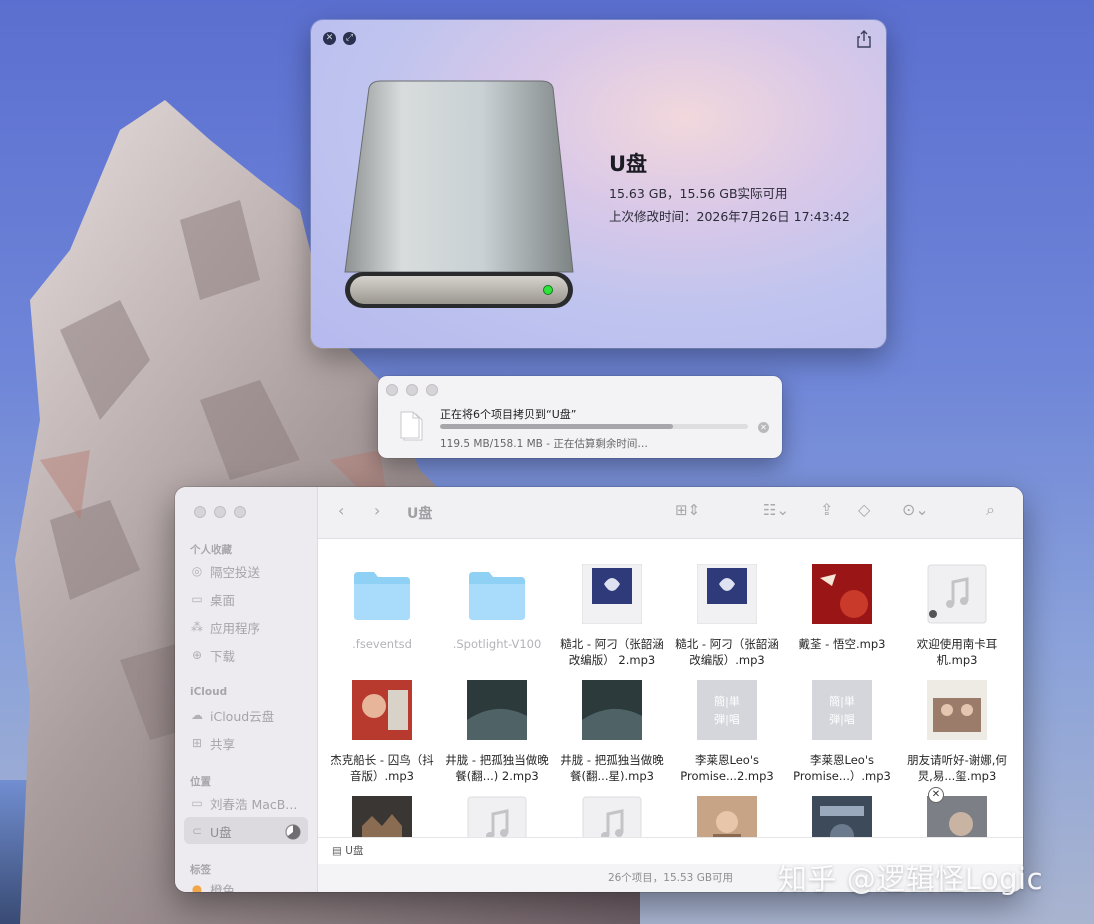 The image size is (1094, 924). I want to click on cancel-copy-button: ✕, so click(763, 427).